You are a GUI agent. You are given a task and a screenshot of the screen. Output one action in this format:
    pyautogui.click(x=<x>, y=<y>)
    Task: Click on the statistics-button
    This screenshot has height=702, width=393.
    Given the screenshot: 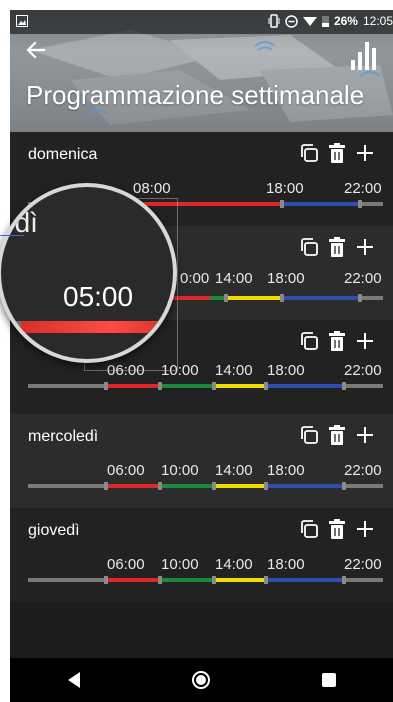 What is the action you would take?
    pyautogui.click(x=364, y=55)
    